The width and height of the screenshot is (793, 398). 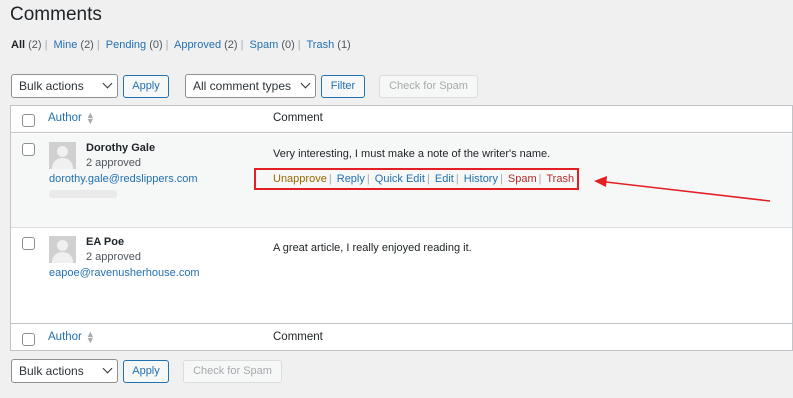 What do you see at coordinates (74, 45) in the screenshot?
I see `filter-mine: Mine (2)` at bounding box center [74, 45].